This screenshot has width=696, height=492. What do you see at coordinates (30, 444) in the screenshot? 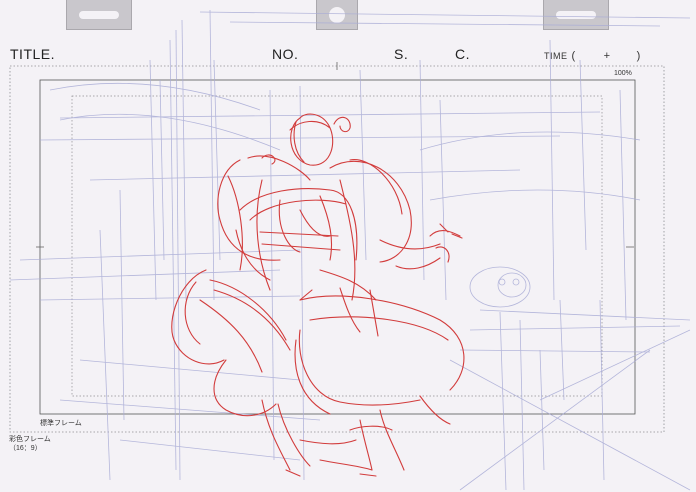
I see `color-frame-label: 彩色フレーム （16：9）` at bounding box center [30, 444].